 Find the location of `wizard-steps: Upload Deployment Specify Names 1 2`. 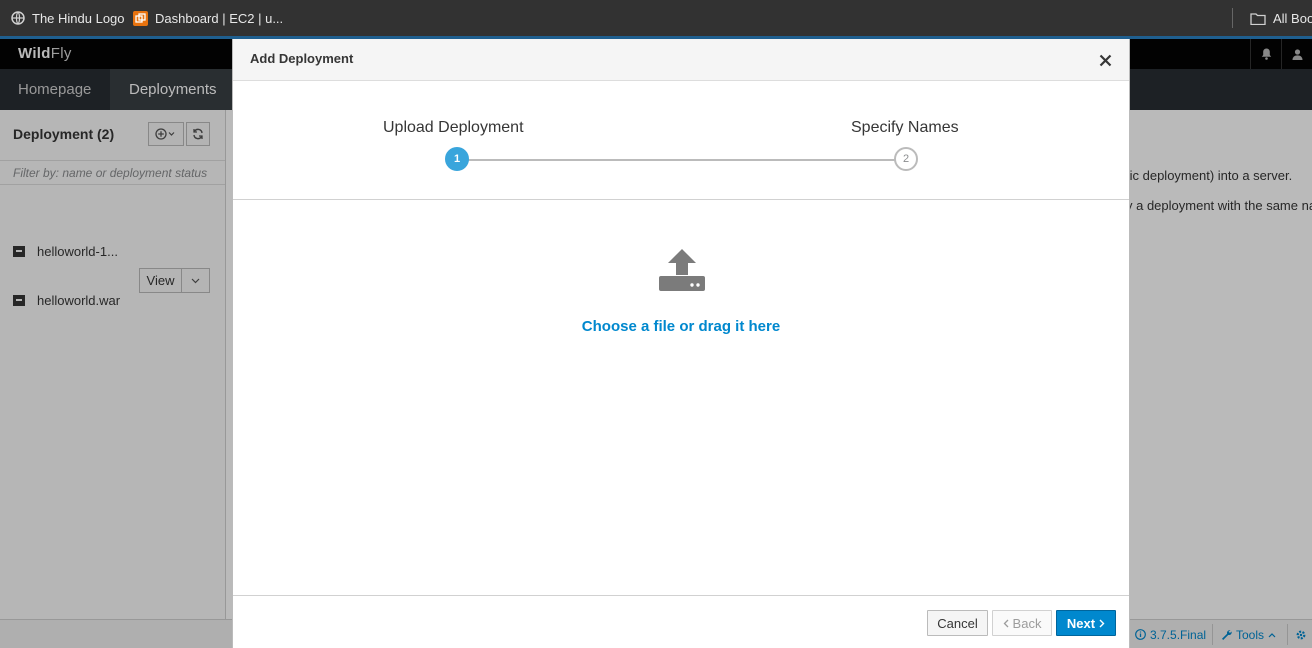

wizard-steps: Upload Deployment Specify Names 1 2 is located at coordinates (681, 140).